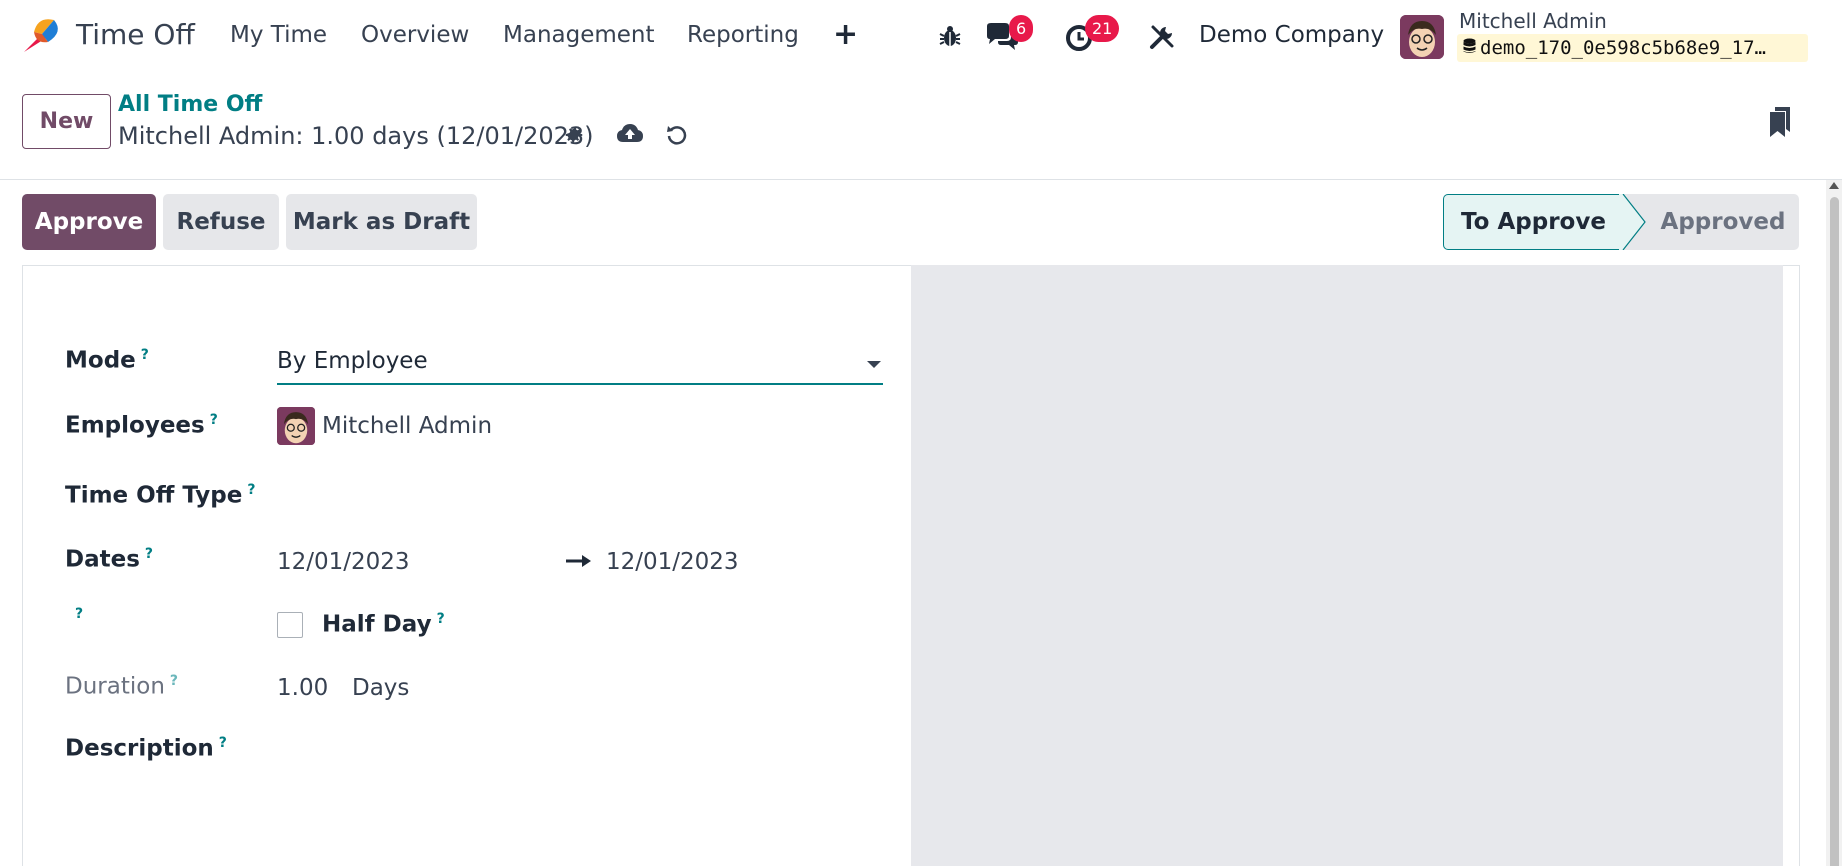 The width and height of the screenshot is (1842, 866). I want to click on gear-icon, so click(574, 137).